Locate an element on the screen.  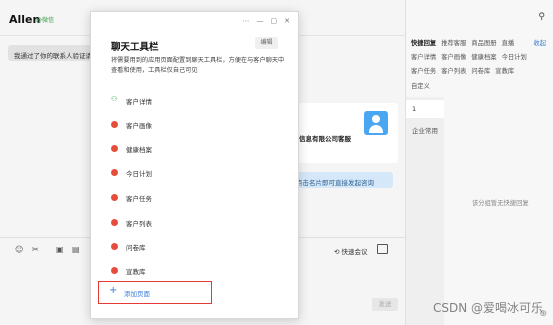
group-item-common: 企业常用 is located at coordinates (425, 129).